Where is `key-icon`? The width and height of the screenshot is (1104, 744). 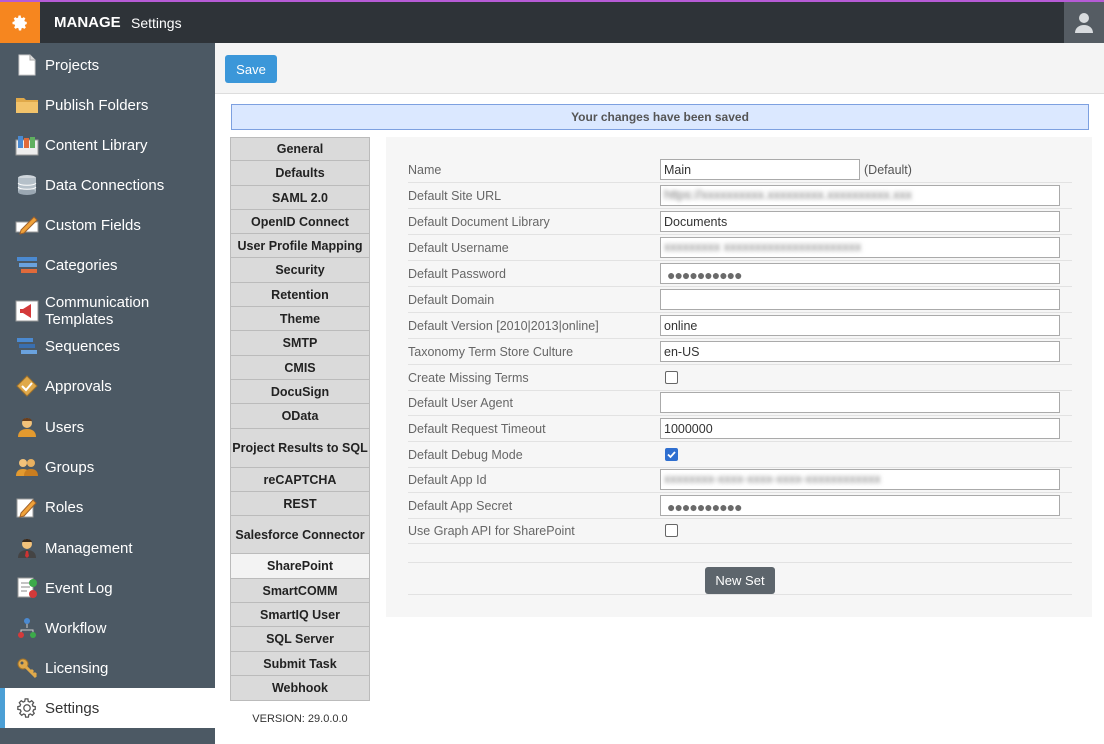
key-icon is located at coordinates (27, 668).